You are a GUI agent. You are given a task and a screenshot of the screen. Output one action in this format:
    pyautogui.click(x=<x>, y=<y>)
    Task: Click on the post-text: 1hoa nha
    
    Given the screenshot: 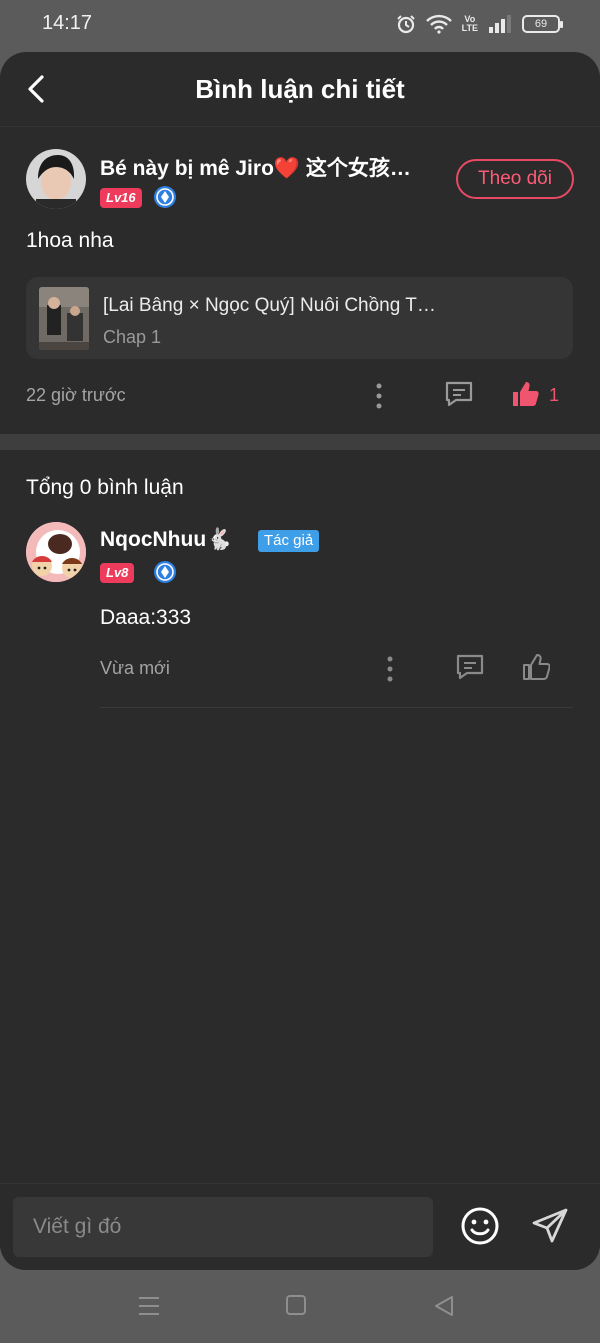 What is the action you would take?
    pyautogui.click(x=70, y=240)
    